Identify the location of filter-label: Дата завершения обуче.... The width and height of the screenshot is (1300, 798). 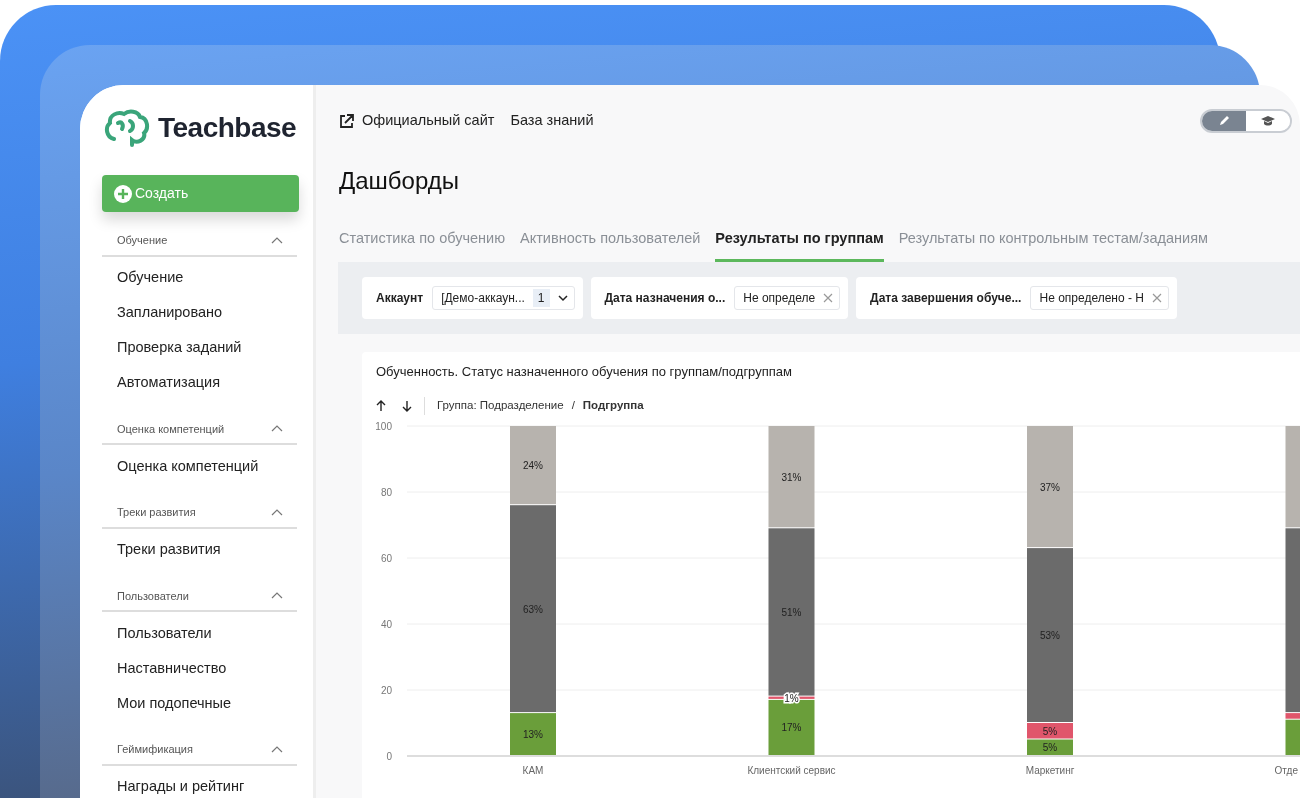
(946, 298).